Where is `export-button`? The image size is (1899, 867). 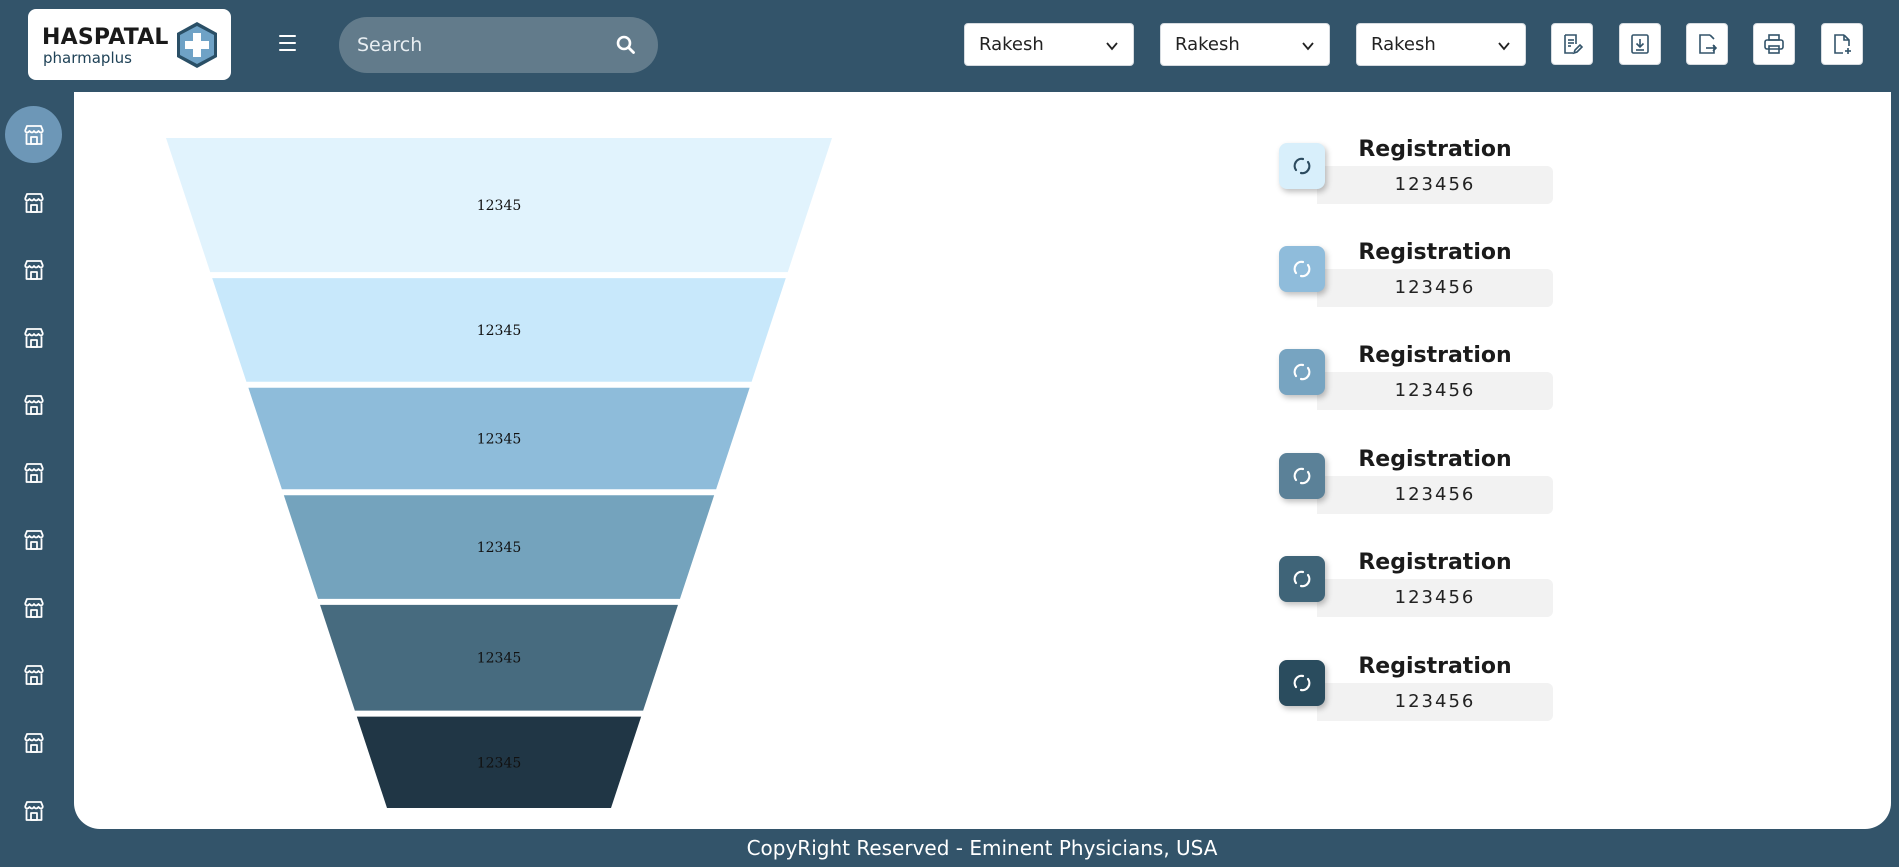
export-button is located at coordinates (1707, 44).